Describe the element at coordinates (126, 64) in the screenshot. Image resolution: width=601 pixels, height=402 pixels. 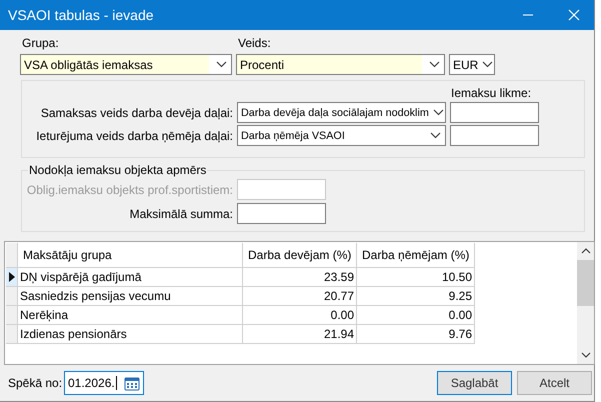
I see `dropdown: VSA obligātās iemaksas` at that location.